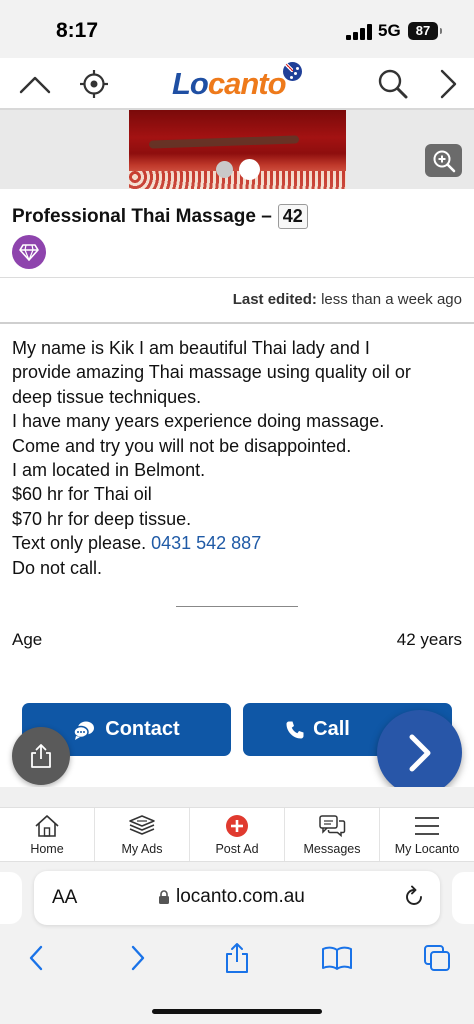 Image resolution: width=474 pixels, height=1024 pixels. Describe the element at coordinates (332, 849) in the screenshot. I see `nav-label: Messages` at that location.